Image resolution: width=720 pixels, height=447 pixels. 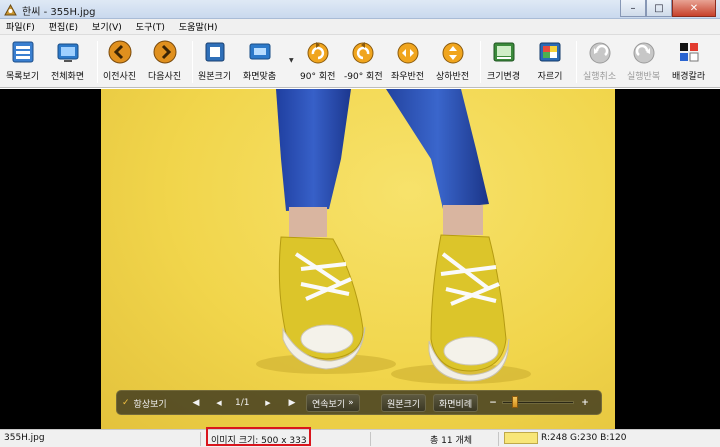 What do you see at coordinates (260, 52) in the screenshot?
I see `fit-screen-icon` at bounding box center [260, 52].